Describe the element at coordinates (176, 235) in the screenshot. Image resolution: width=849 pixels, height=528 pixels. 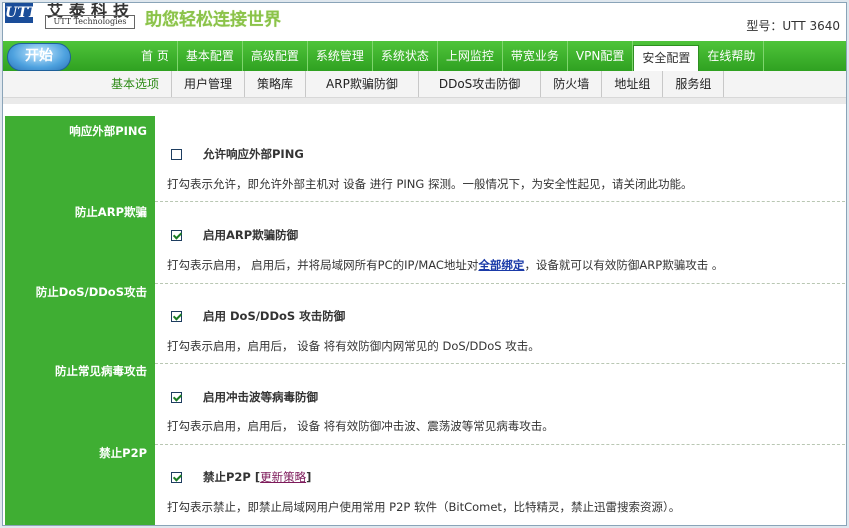
I see `arp-defense-checkbox` at that location.